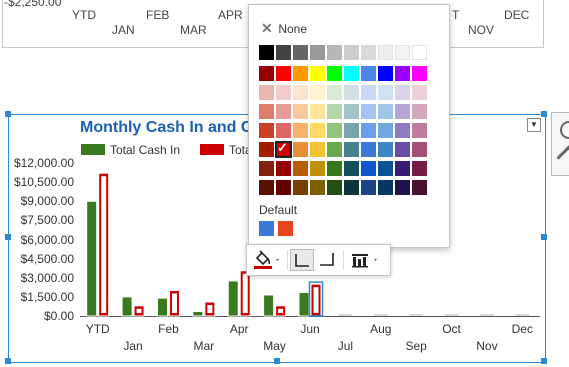  Describe the element at coordinates (366, 260) in the screenshot. I see `chart-type-button` at that location.